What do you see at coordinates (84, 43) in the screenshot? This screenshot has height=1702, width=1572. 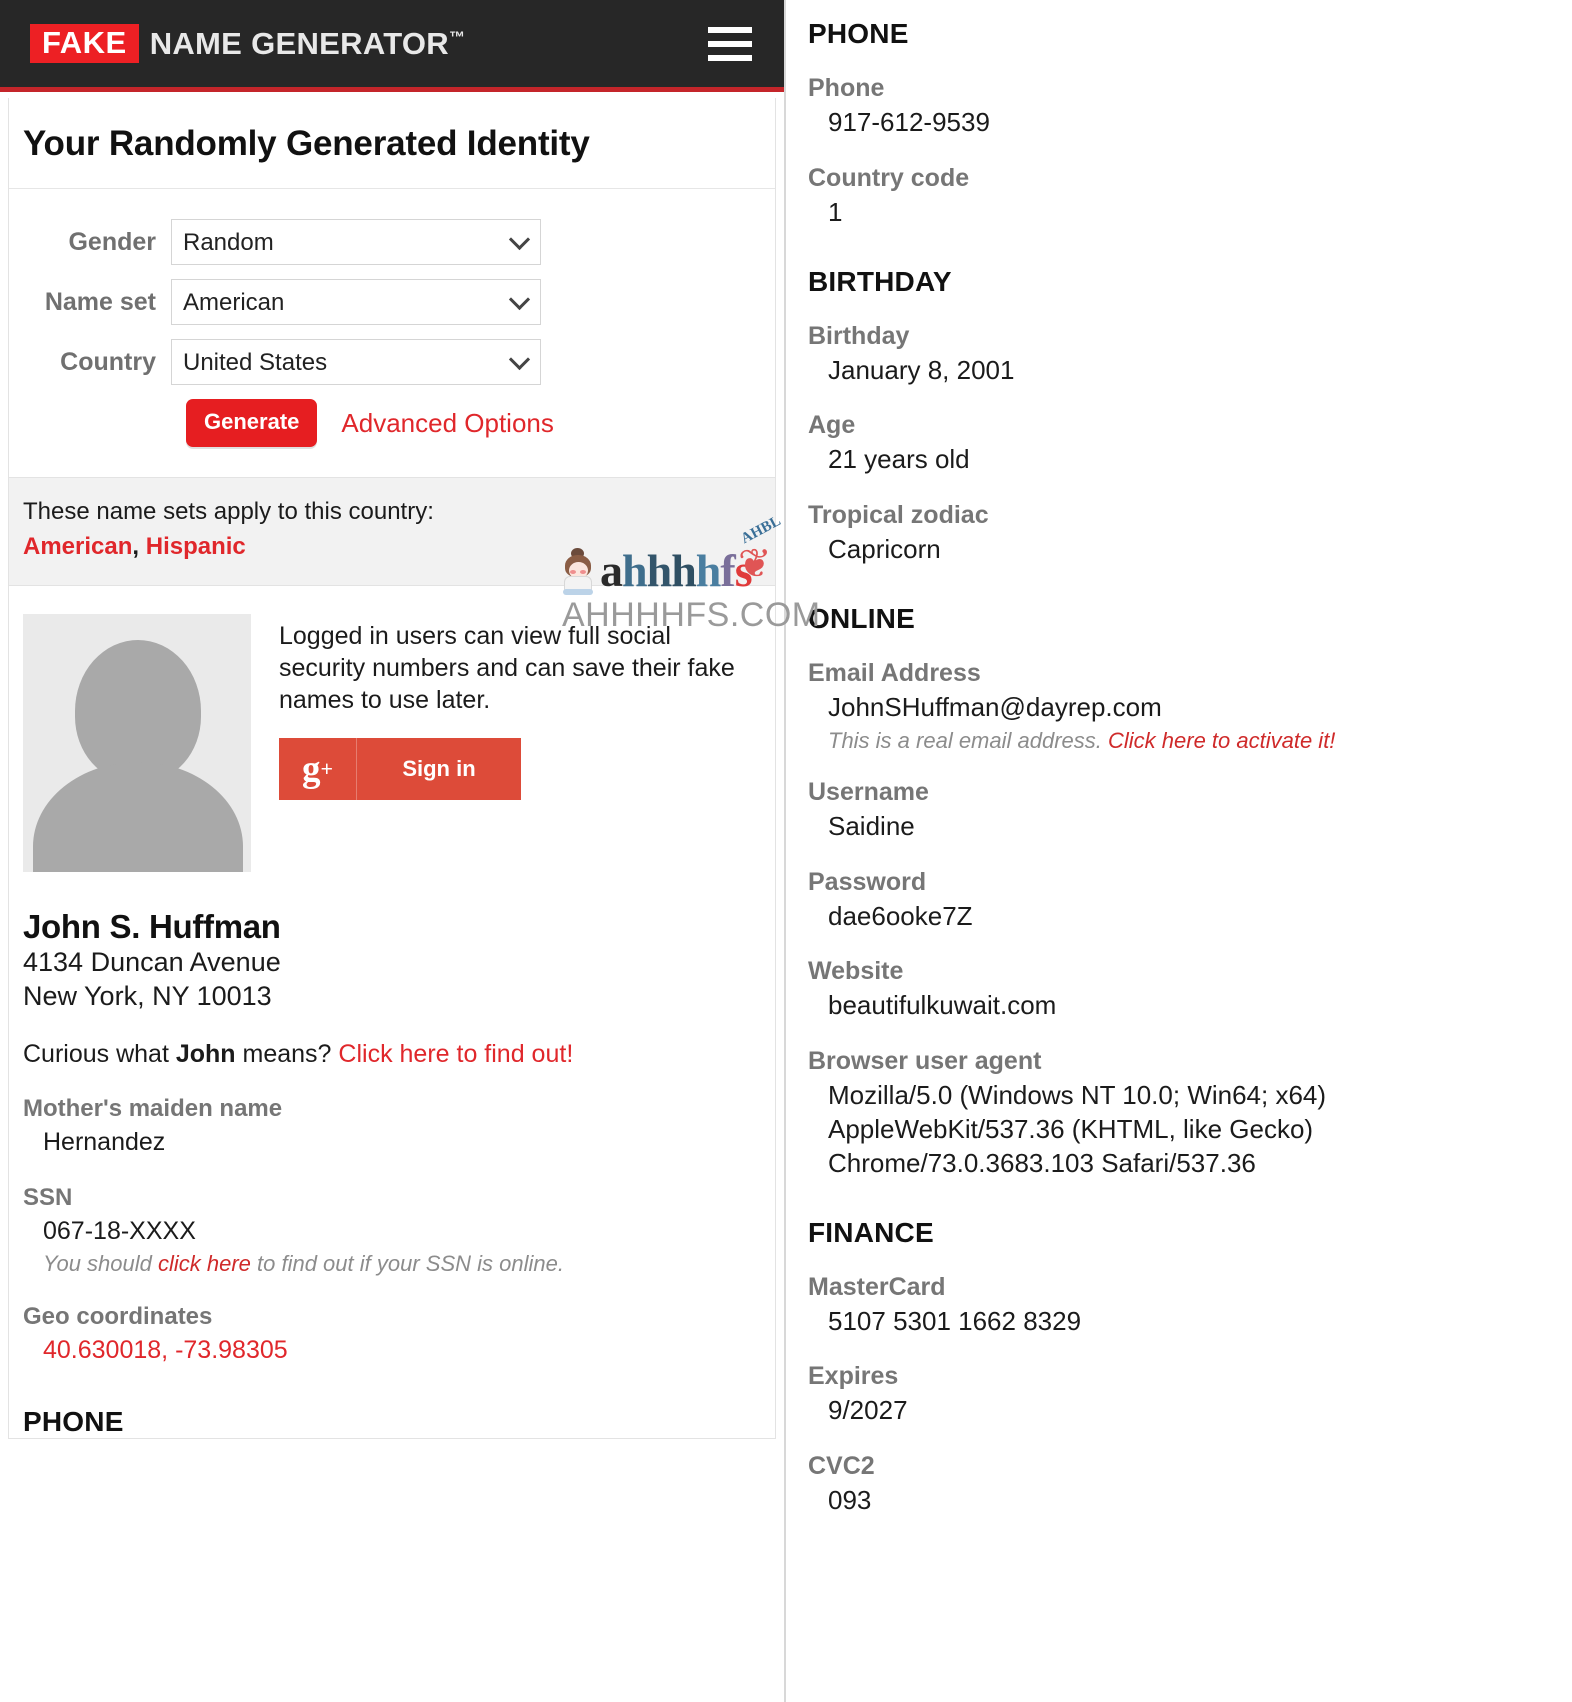 I see `logo-fake-badge: FAKE` at bounding box center [84, 43].